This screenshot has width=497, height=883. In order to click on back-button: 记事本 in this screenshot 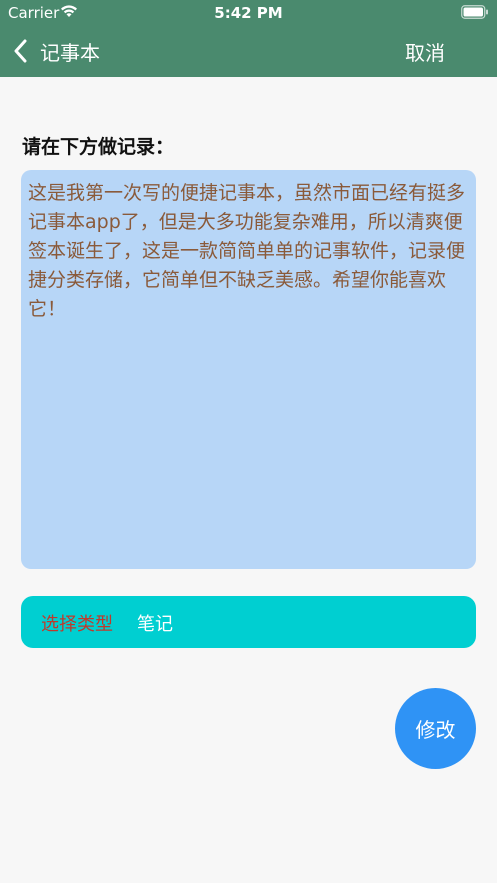, I will do `click(56, 51)`.